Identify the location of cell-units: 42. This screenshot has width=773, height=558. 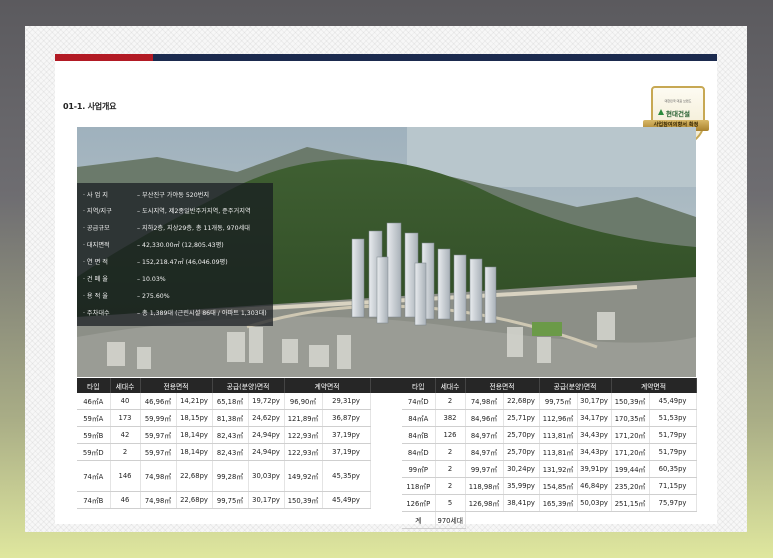
(125, 435).